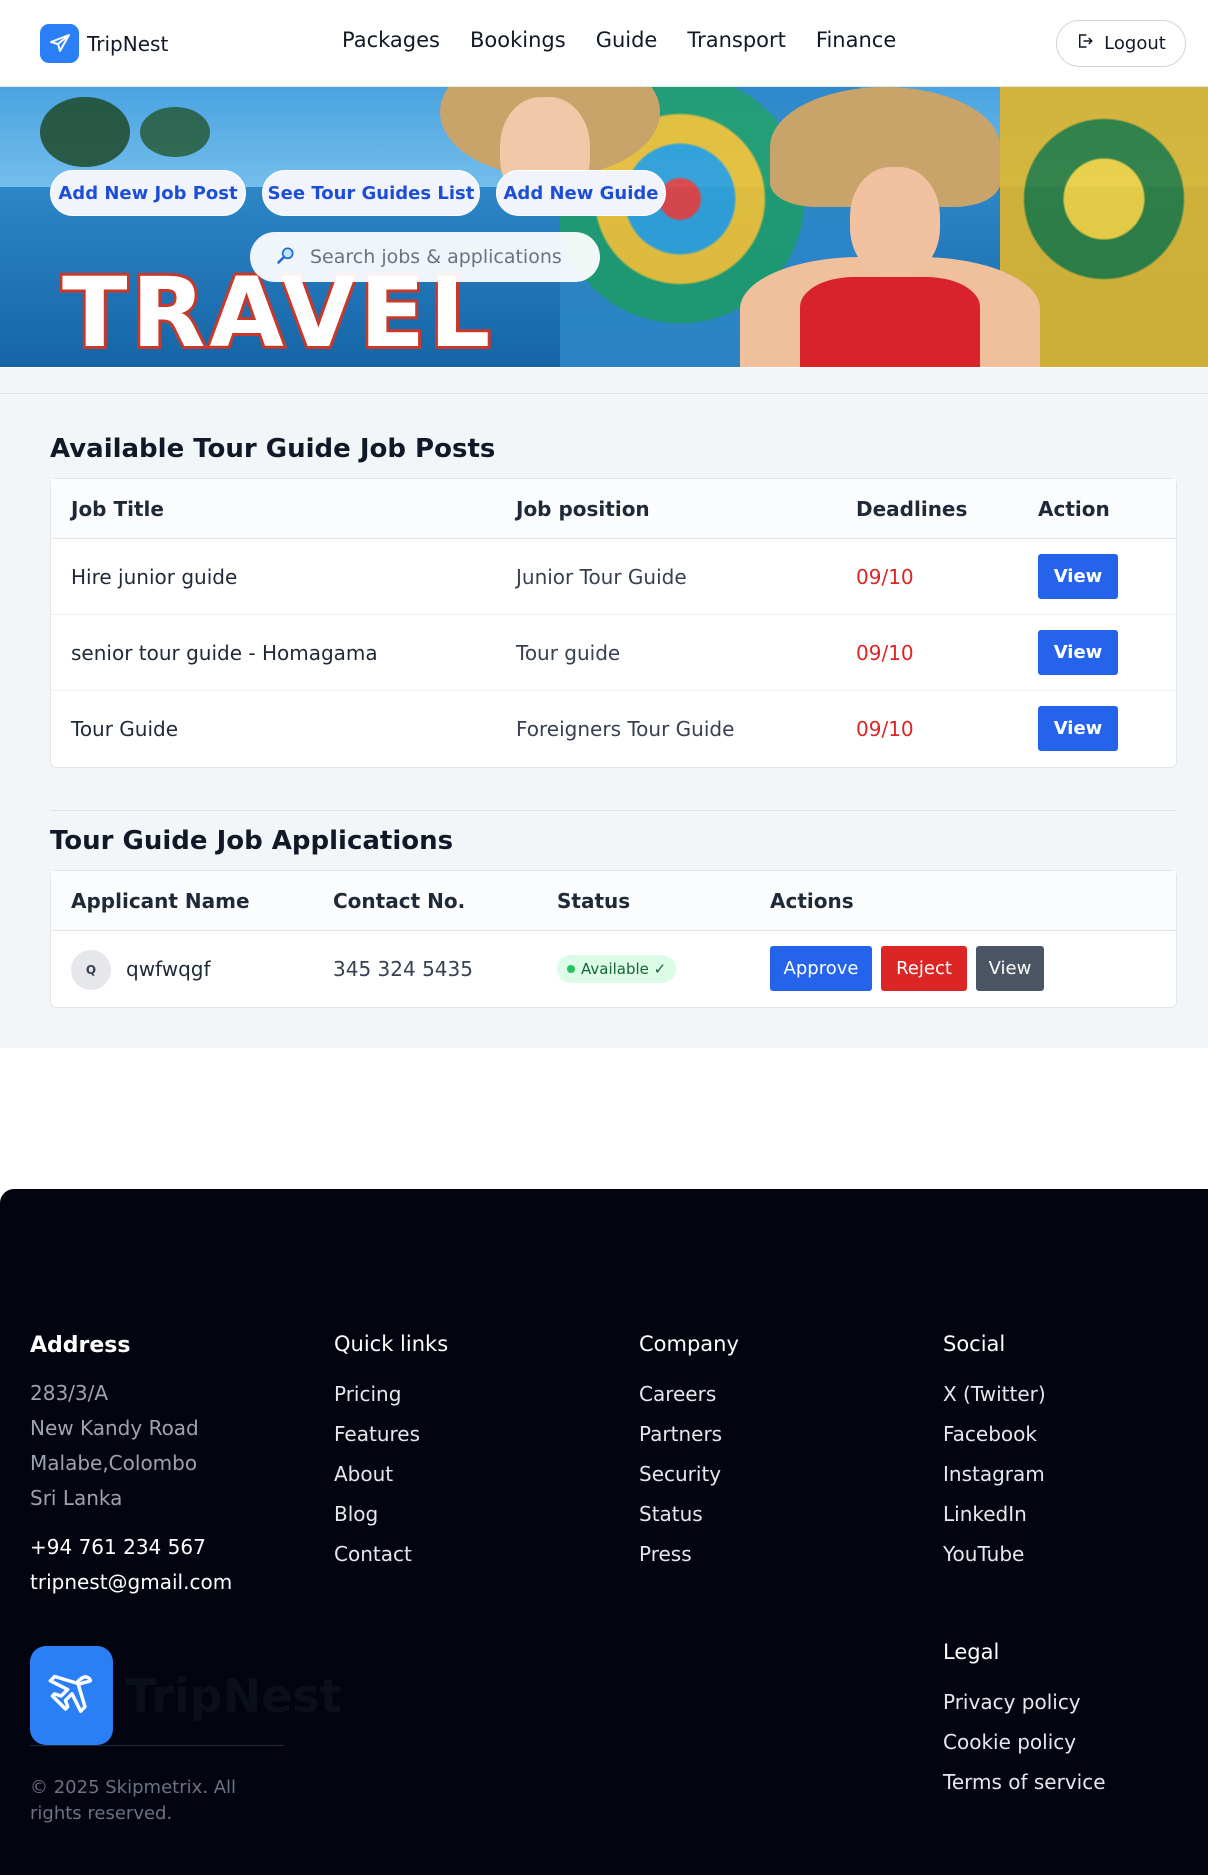 This screenshot has height=1875, width=1208. Describe the element at coordinates (994, 1554) in the screenshot. I see `footer-link-youtube: YouTube` at that location.